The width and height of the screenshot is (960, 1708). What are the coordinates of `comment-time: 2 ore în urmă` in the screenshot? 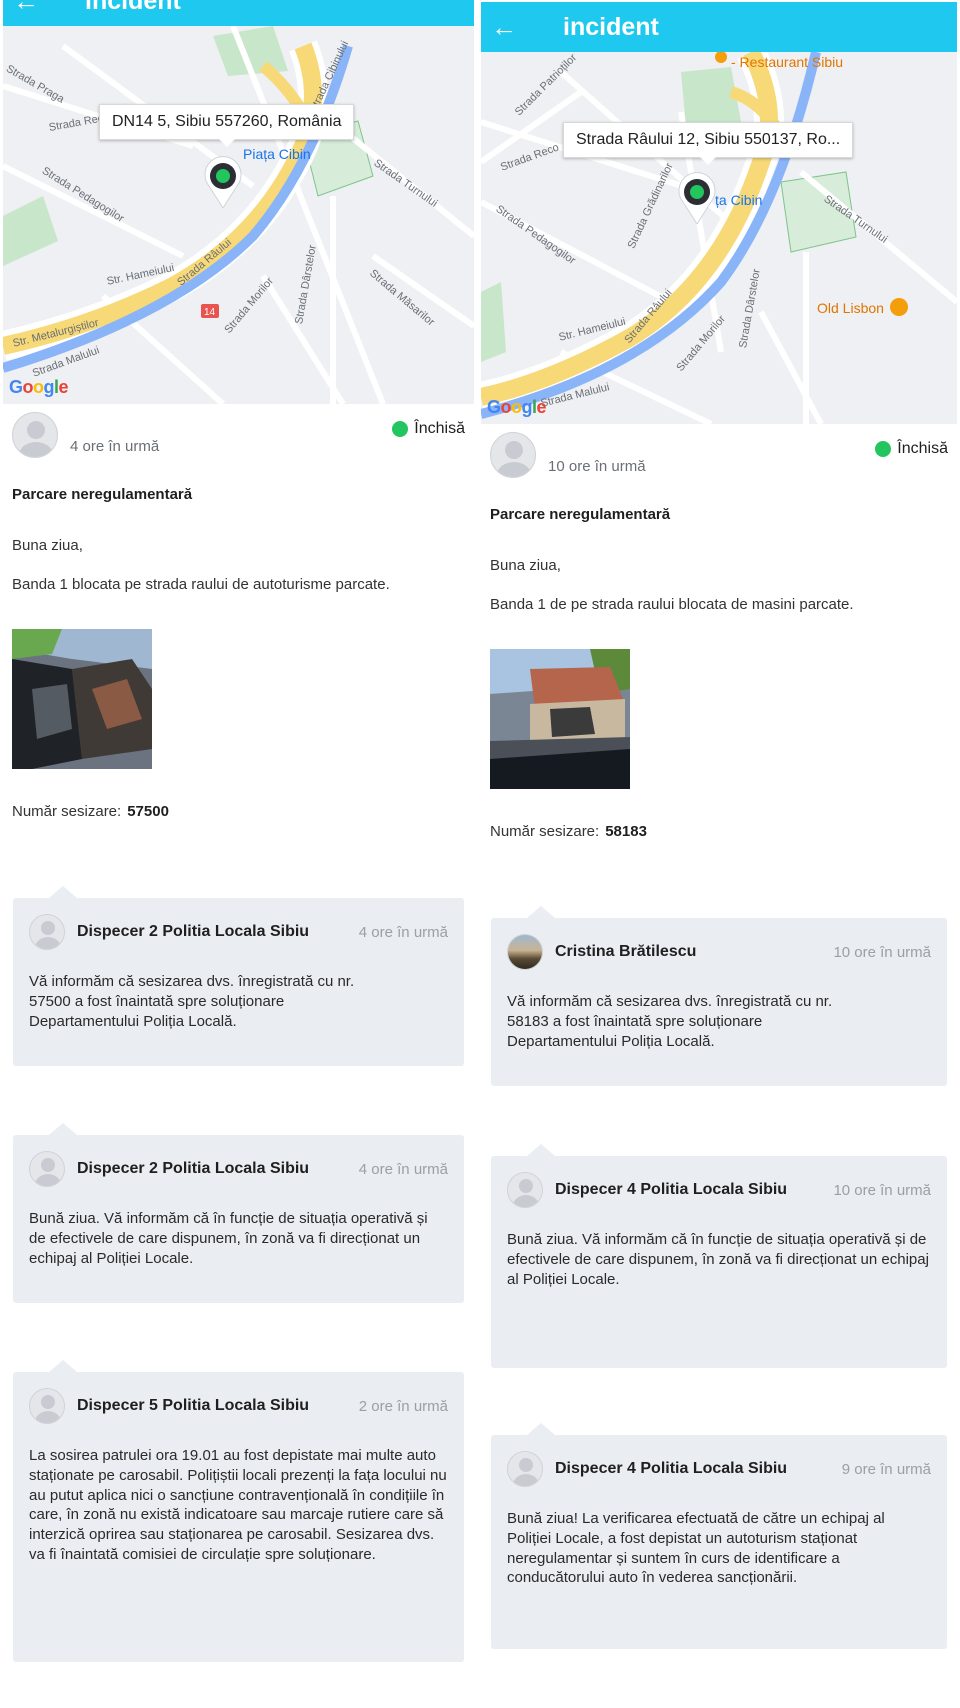 It's located at (403, 1406).